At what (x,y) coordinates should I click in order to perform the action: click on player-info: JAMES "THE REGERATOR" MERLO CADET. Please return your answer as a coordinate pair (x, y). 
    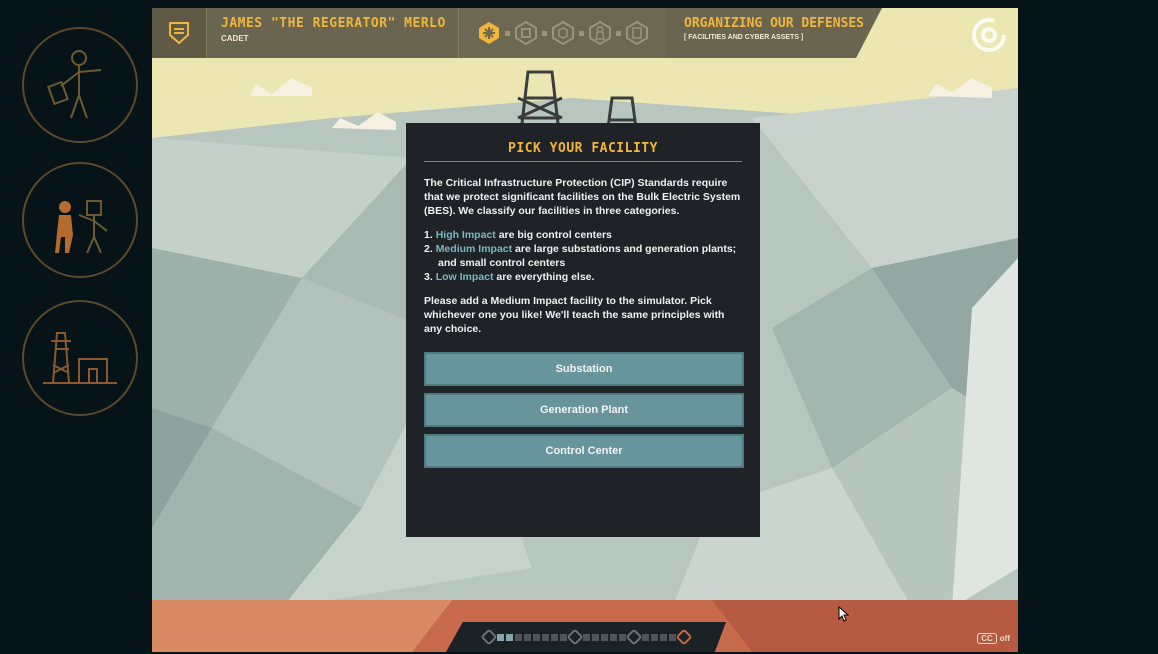
    Looking at the image, I should click on (332, 33).